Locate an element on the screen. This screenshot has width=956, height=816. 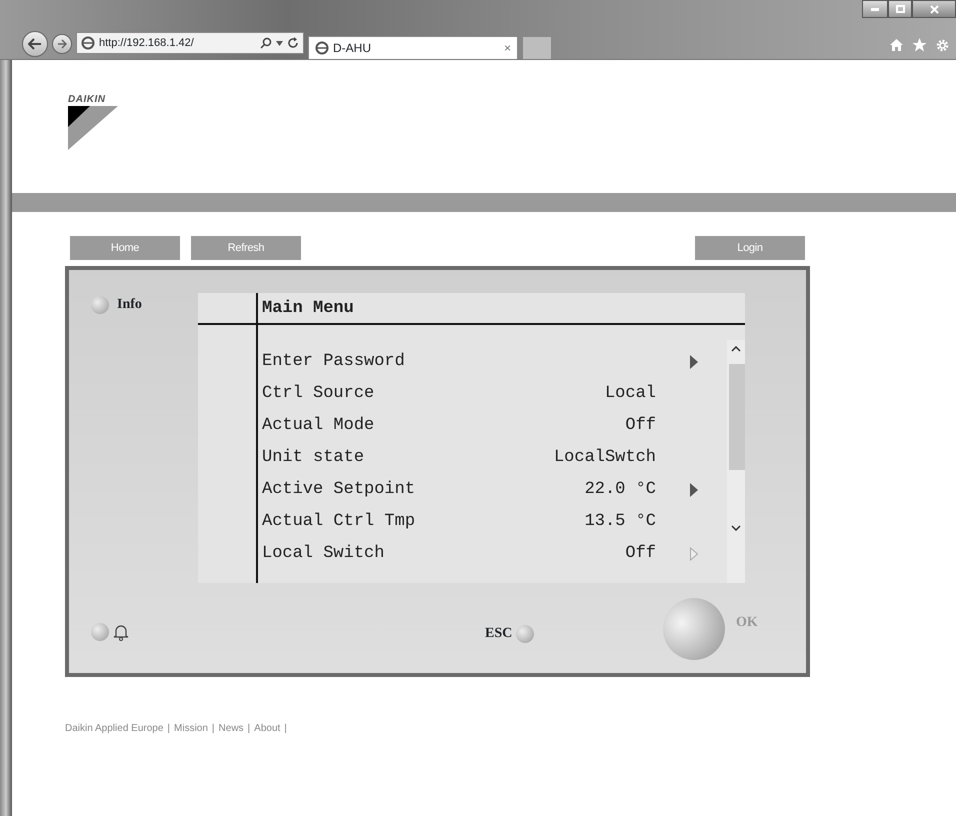
footer-link: Mission is located at coordinates (191, 728).